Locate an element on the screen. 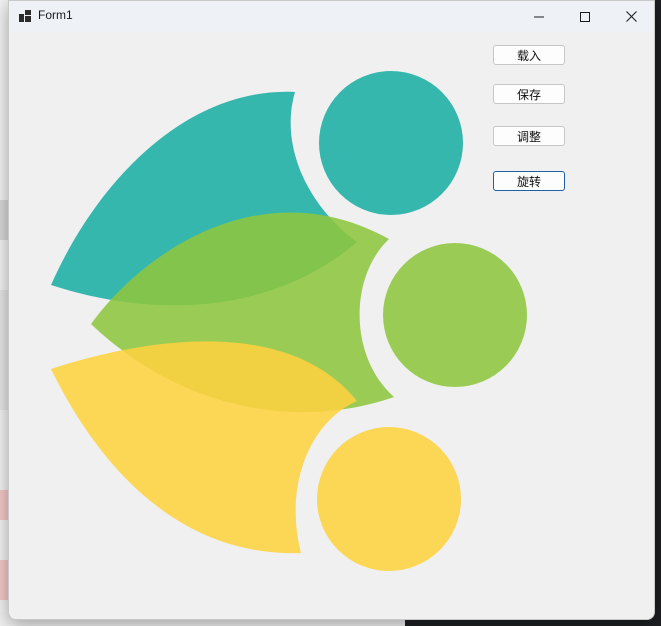 Image resolution: width=661 pixels, height=626 pixels. teal-circle-shape is located at coordinates (391, 143).